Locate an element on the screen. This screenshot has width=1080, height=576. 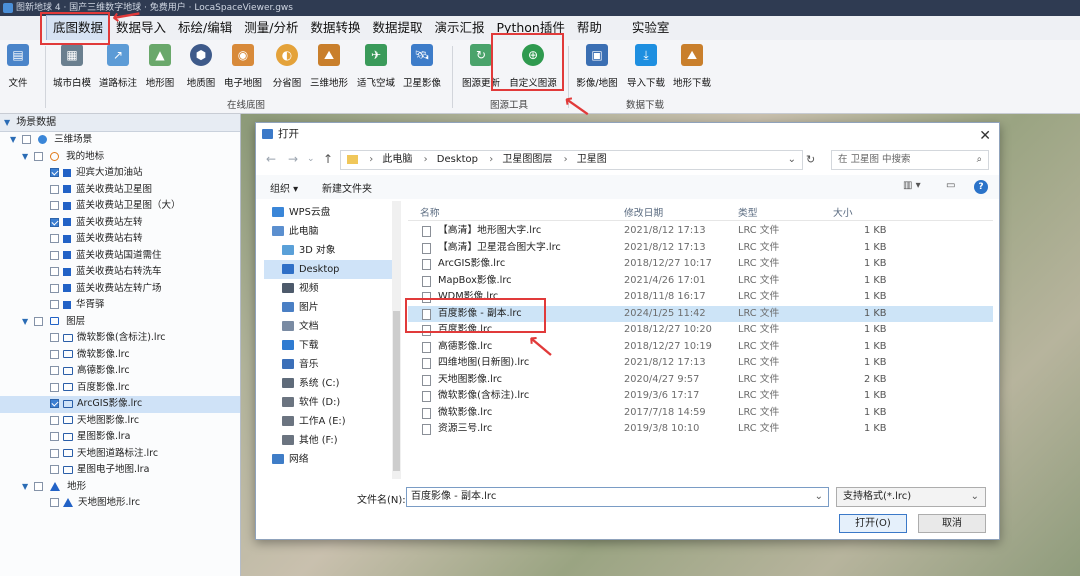
menu-python-plugins: Python插件 is located at coordinates (531, 28).